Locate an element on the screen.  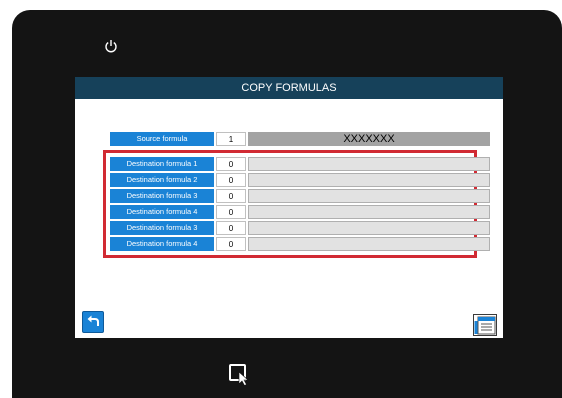
touch-cursor-icon is located at coordinates (242, 375).